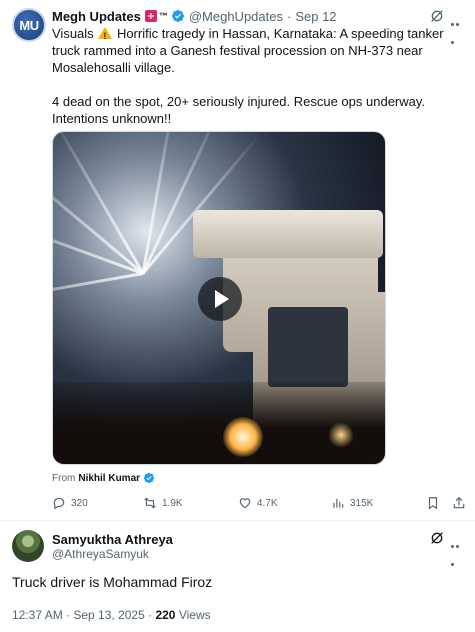 This screenshot has width=475, height=632. I want to click on avatar-text: MU, so click(29, 25).